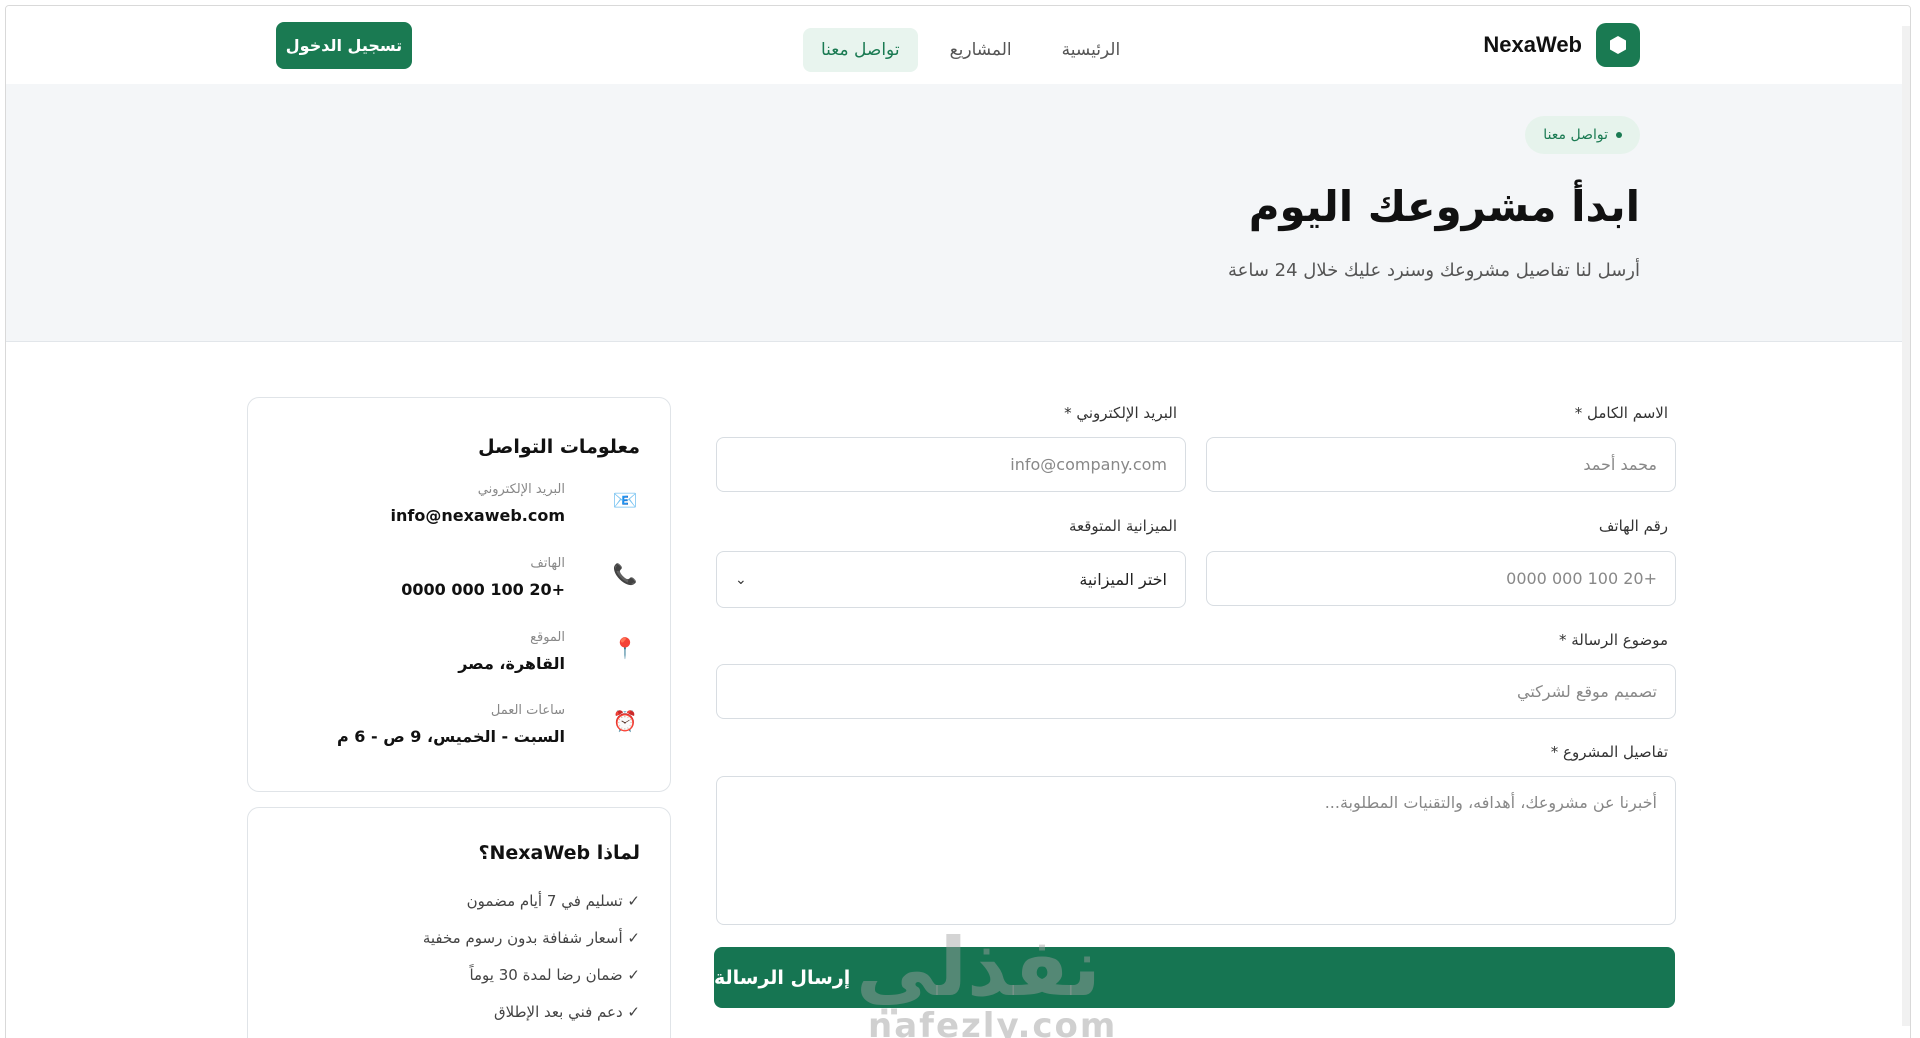  Describe the element at coordinates (547, 637) in the screenshot. I see `contact-location-label: الموقع` at that location.